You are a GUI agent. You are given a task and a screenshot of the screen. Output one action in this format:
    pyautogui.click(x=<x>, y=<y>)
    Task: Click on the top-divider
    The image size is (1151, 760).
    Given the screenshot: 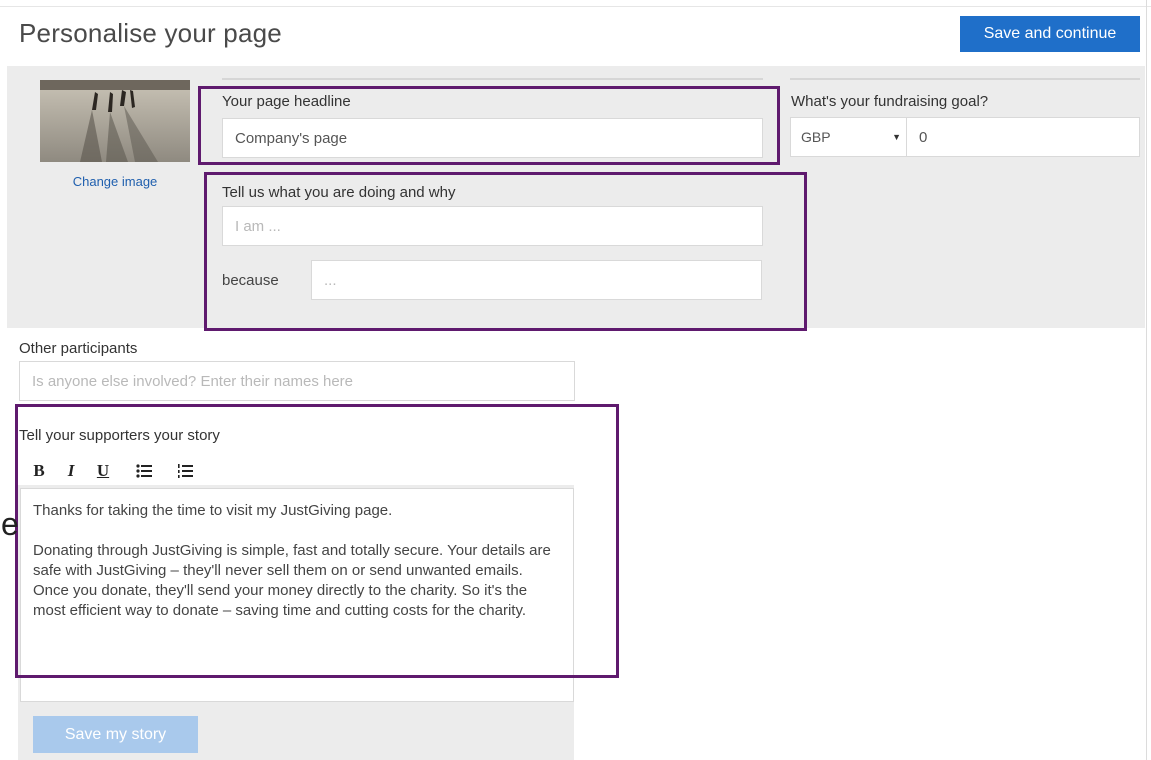 What is the action you would take?
    pyautogui.click(x=575, y=6)
    